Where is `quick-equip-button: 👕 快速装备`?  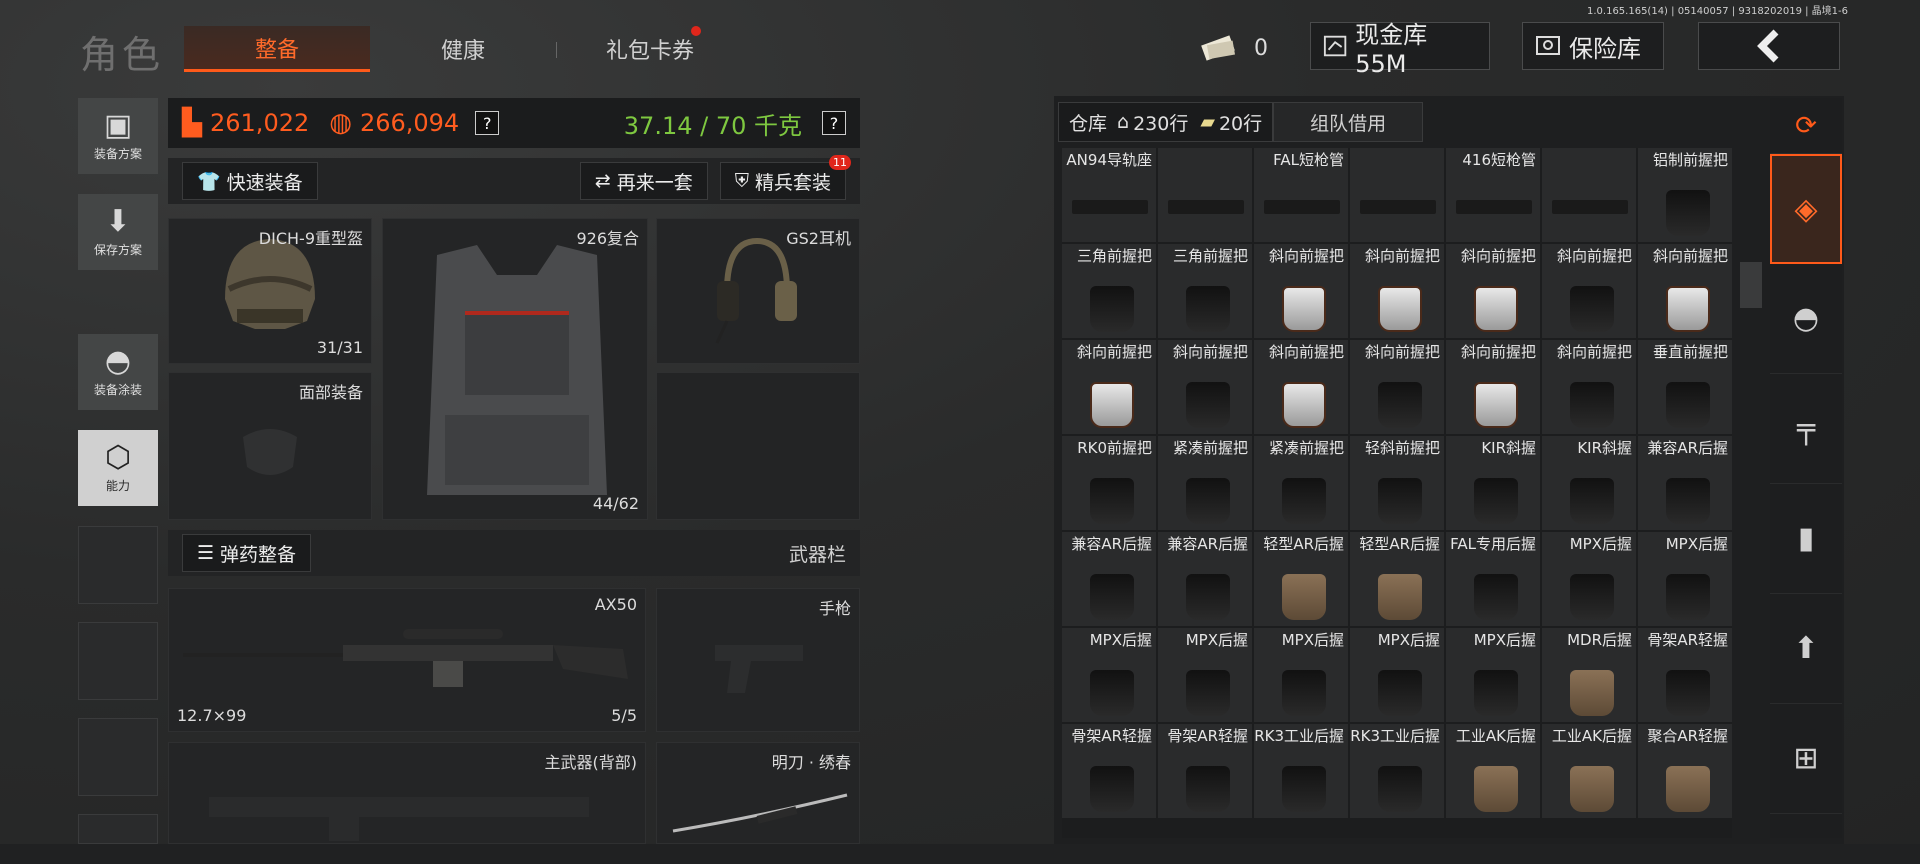
quick-equip-button: 👕 快速装备 is located at coordinates (250, 181).